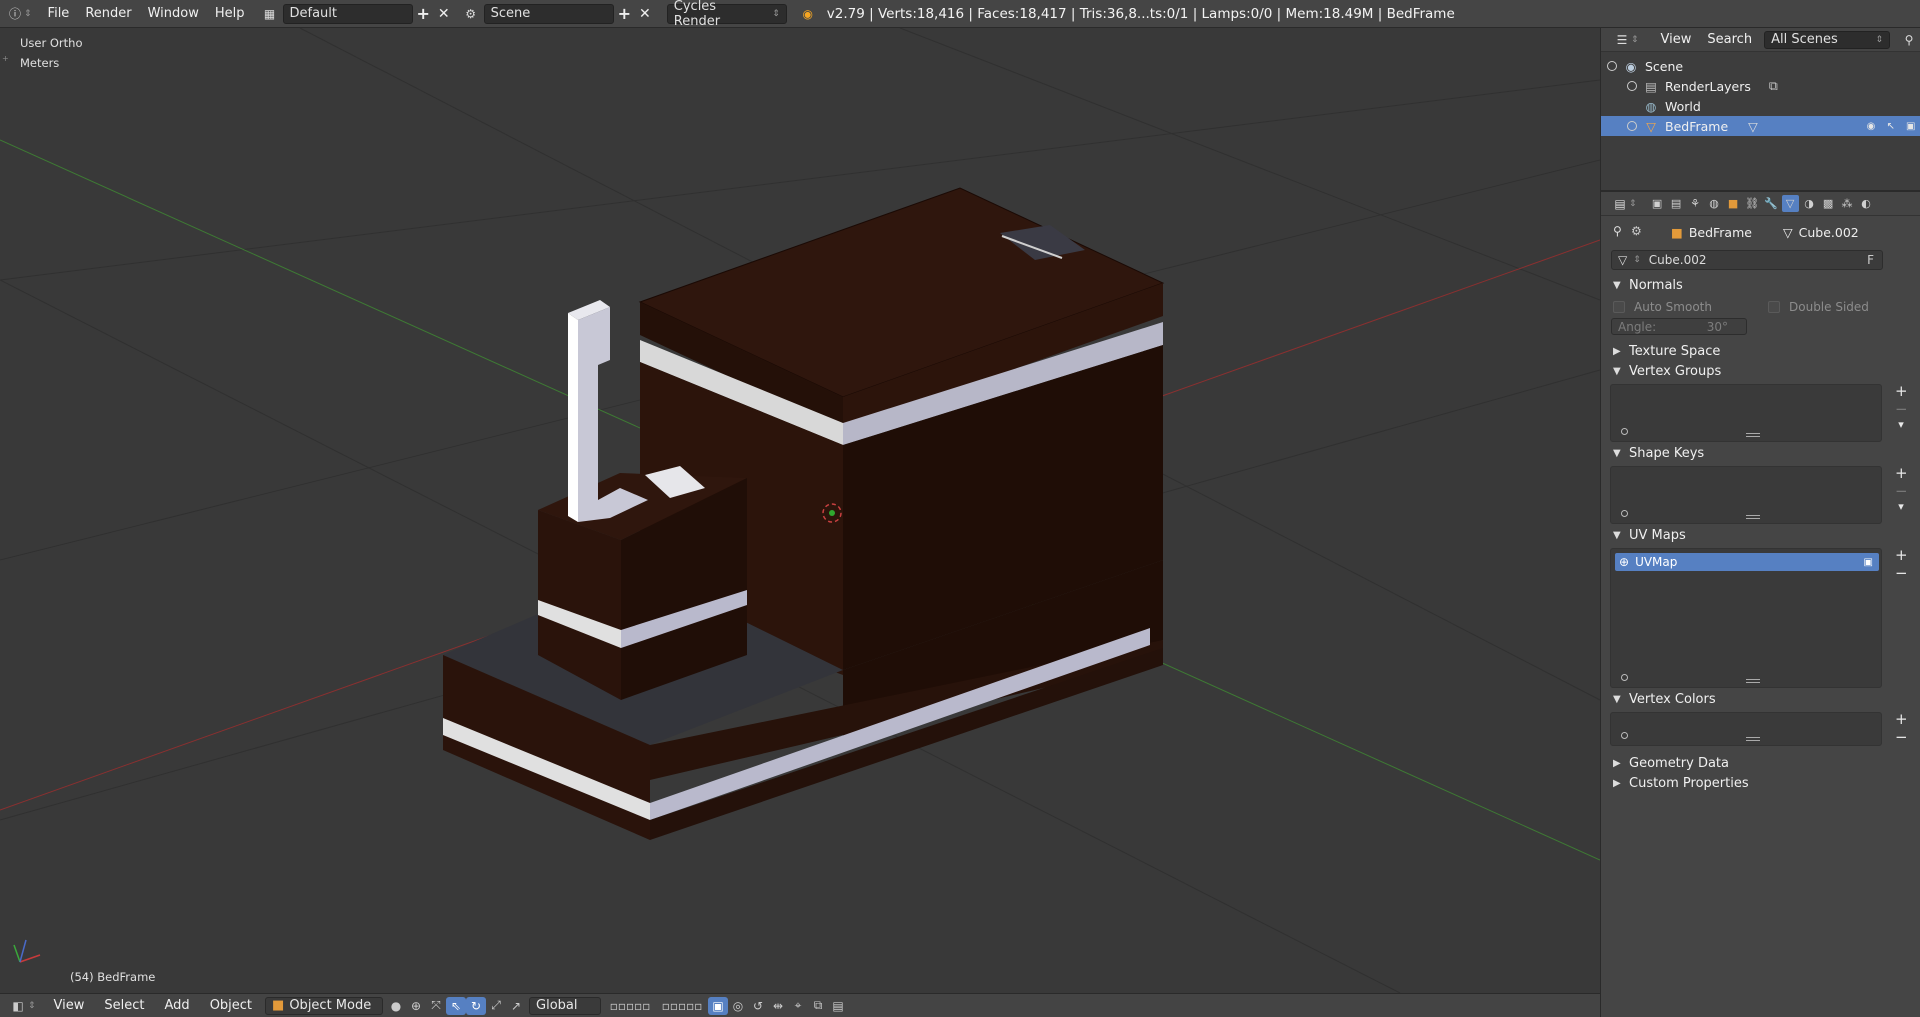 Image resolution: width=1920 pixels, height=1017 pixels. I want to click on translate-manipulator-icon: ⇖, so click(456, 1005).